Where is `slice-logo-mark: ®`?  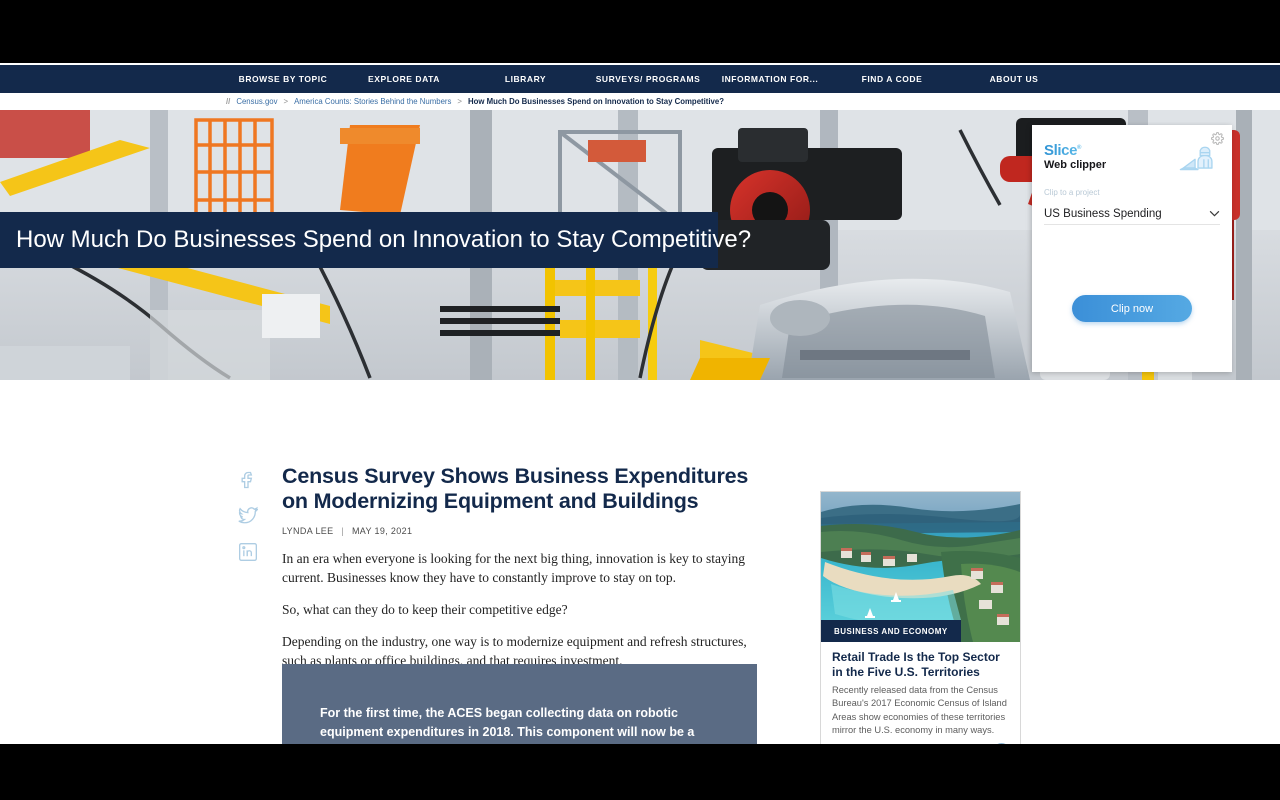
slice-logo-mark: ® is located at coordinates (1079, 148).